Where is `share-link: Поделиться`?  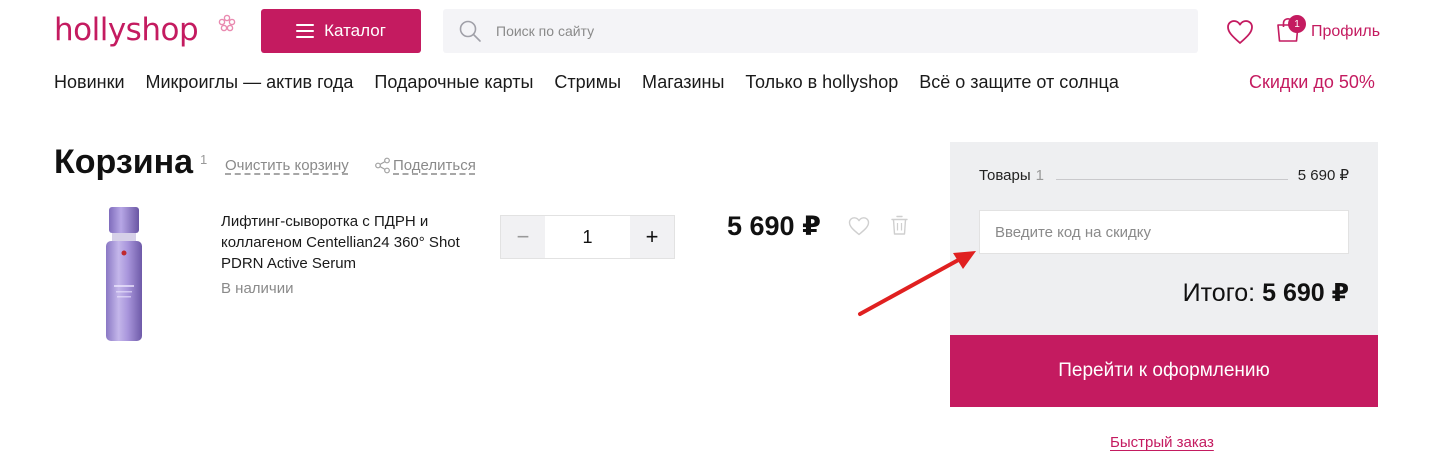
share-link: Поделиться is located at coordinates (425, 165).